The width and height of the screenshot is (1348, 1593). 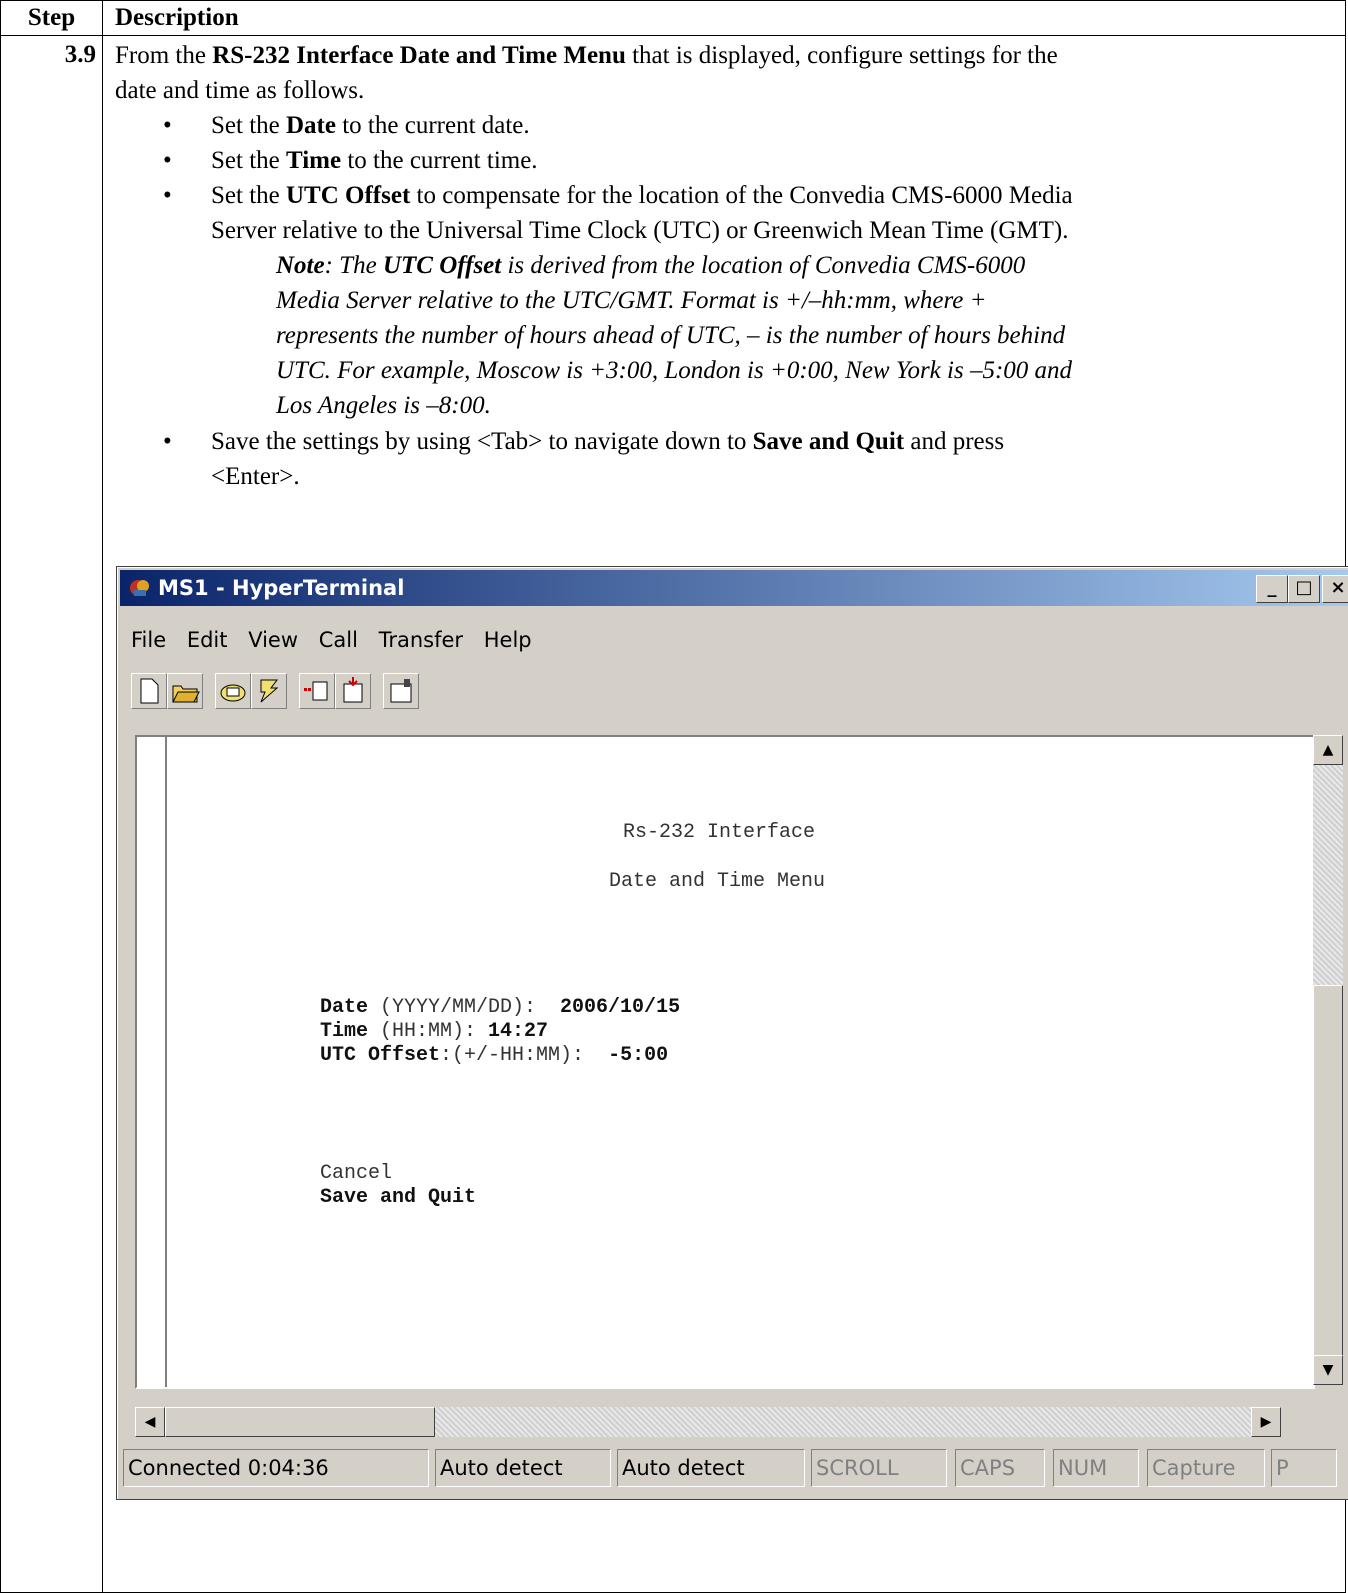 What do you see at coordinates (719, 832) in the screenshot?
I see `terminal-heading-1: Rs-232 Interface` at bounding box center [719, 832].